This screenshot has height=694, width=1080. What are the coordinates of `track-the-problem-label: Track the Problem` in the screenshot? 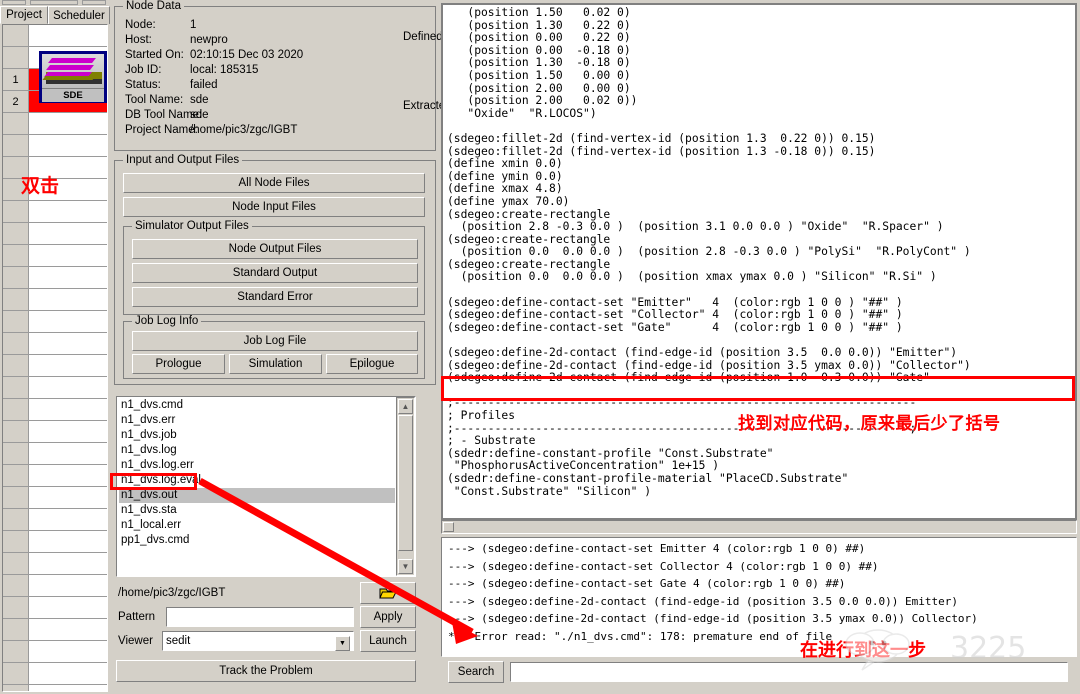 It's located at (266, 671).